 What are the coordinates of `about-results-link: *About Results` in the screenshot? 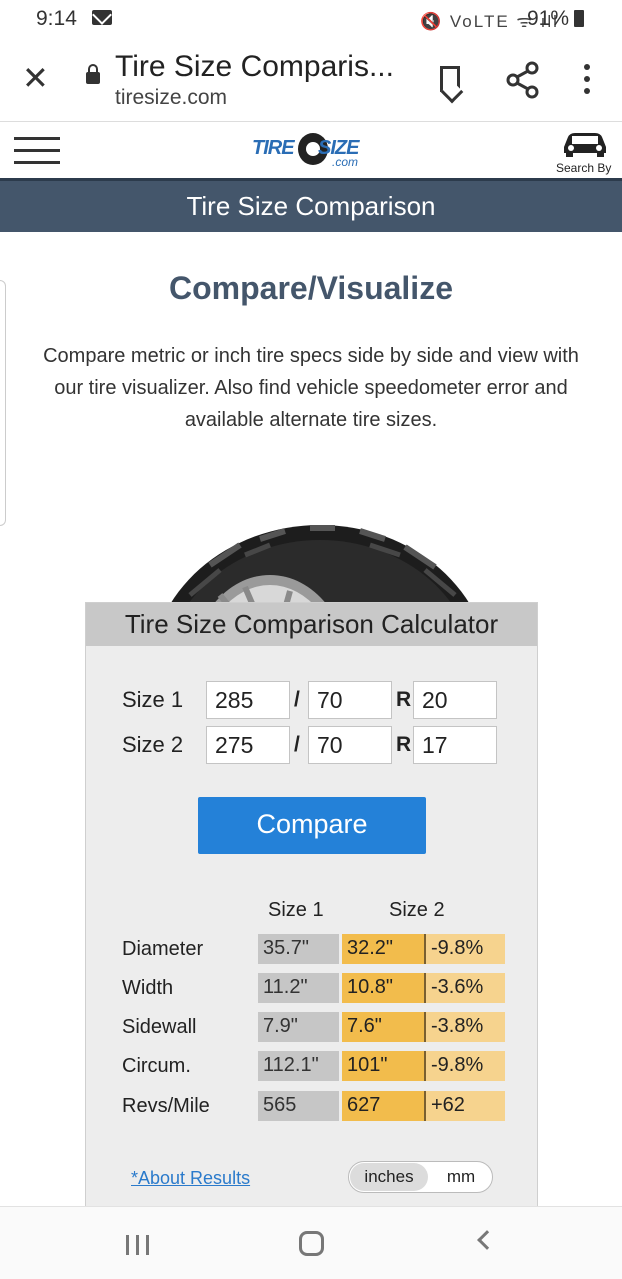 It's located at (190, 1178).